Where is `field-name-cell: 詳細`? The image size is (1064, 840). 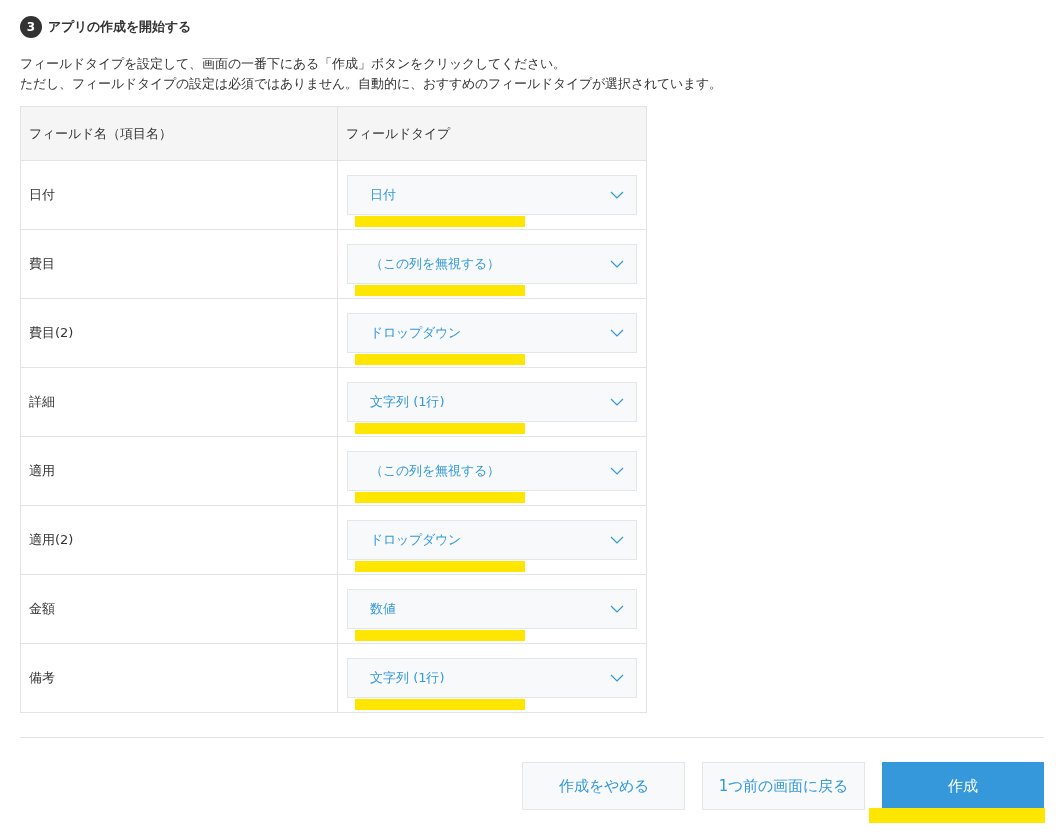
field-name-cell: 詳細 is located at coordinates (179, 402).